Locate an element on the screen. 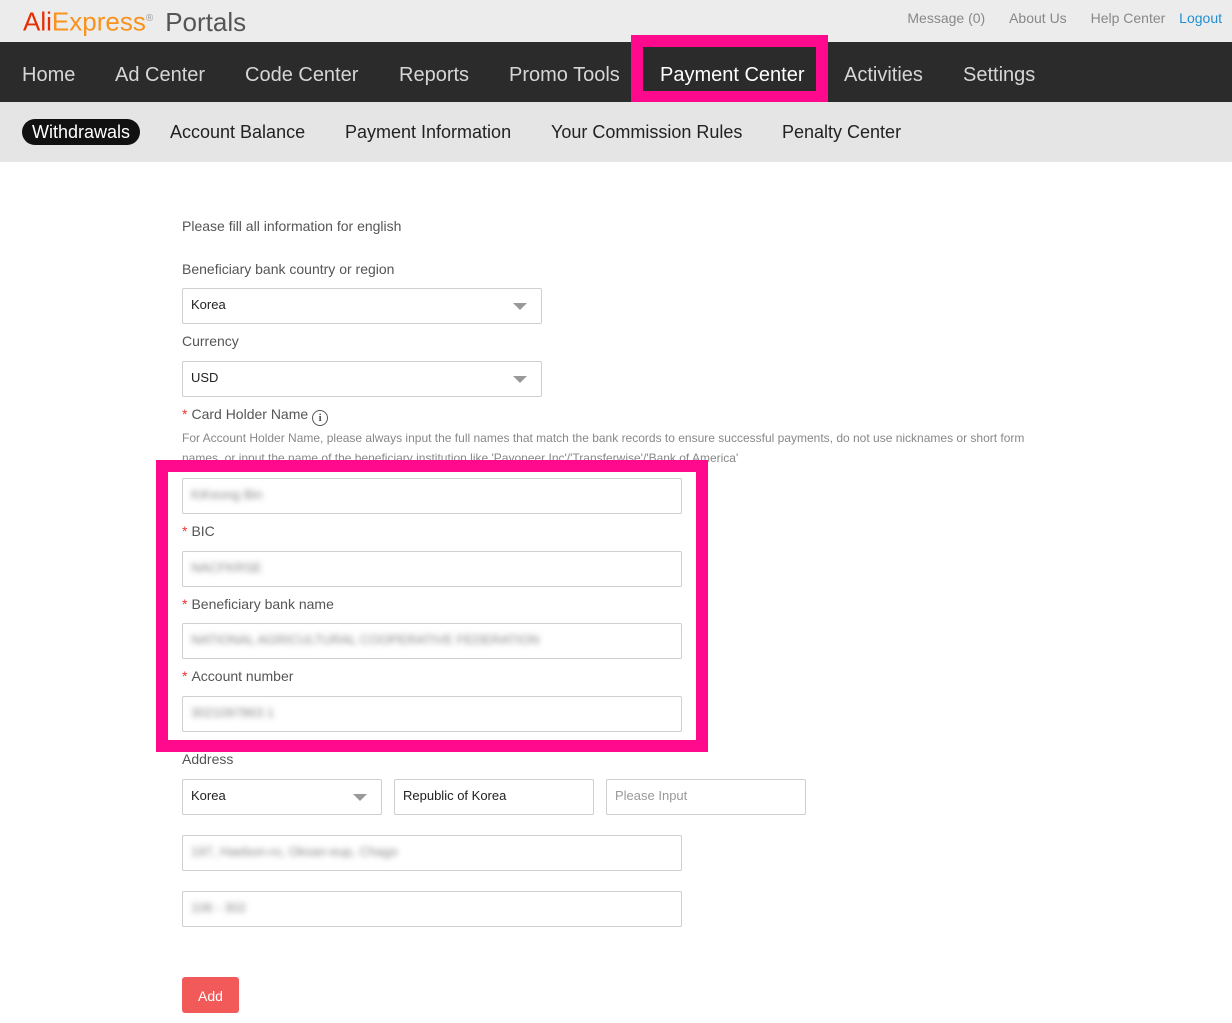  nav-promo-tools: Promo Tools is located at coordinates (564, 72).